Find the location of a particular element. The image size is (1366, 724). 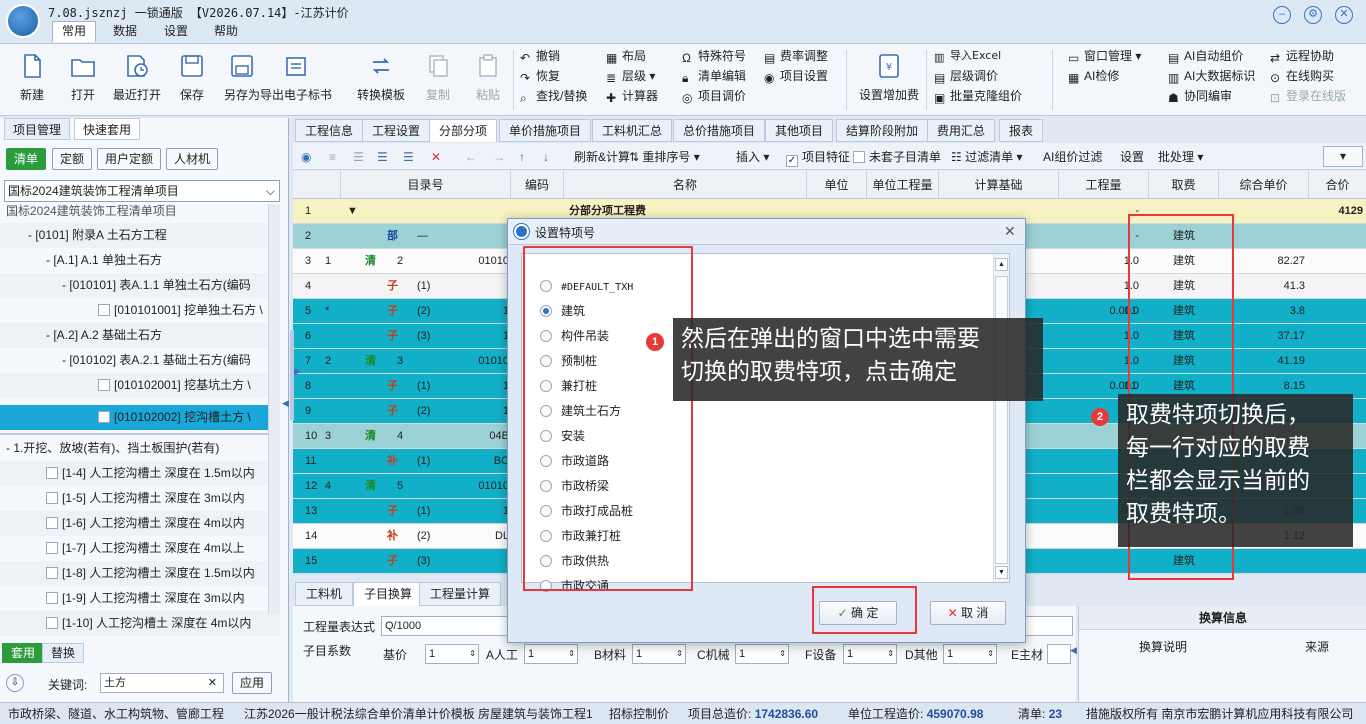

project-settings-button: ◉ 项目设置 is located at coordinates (796, 76).